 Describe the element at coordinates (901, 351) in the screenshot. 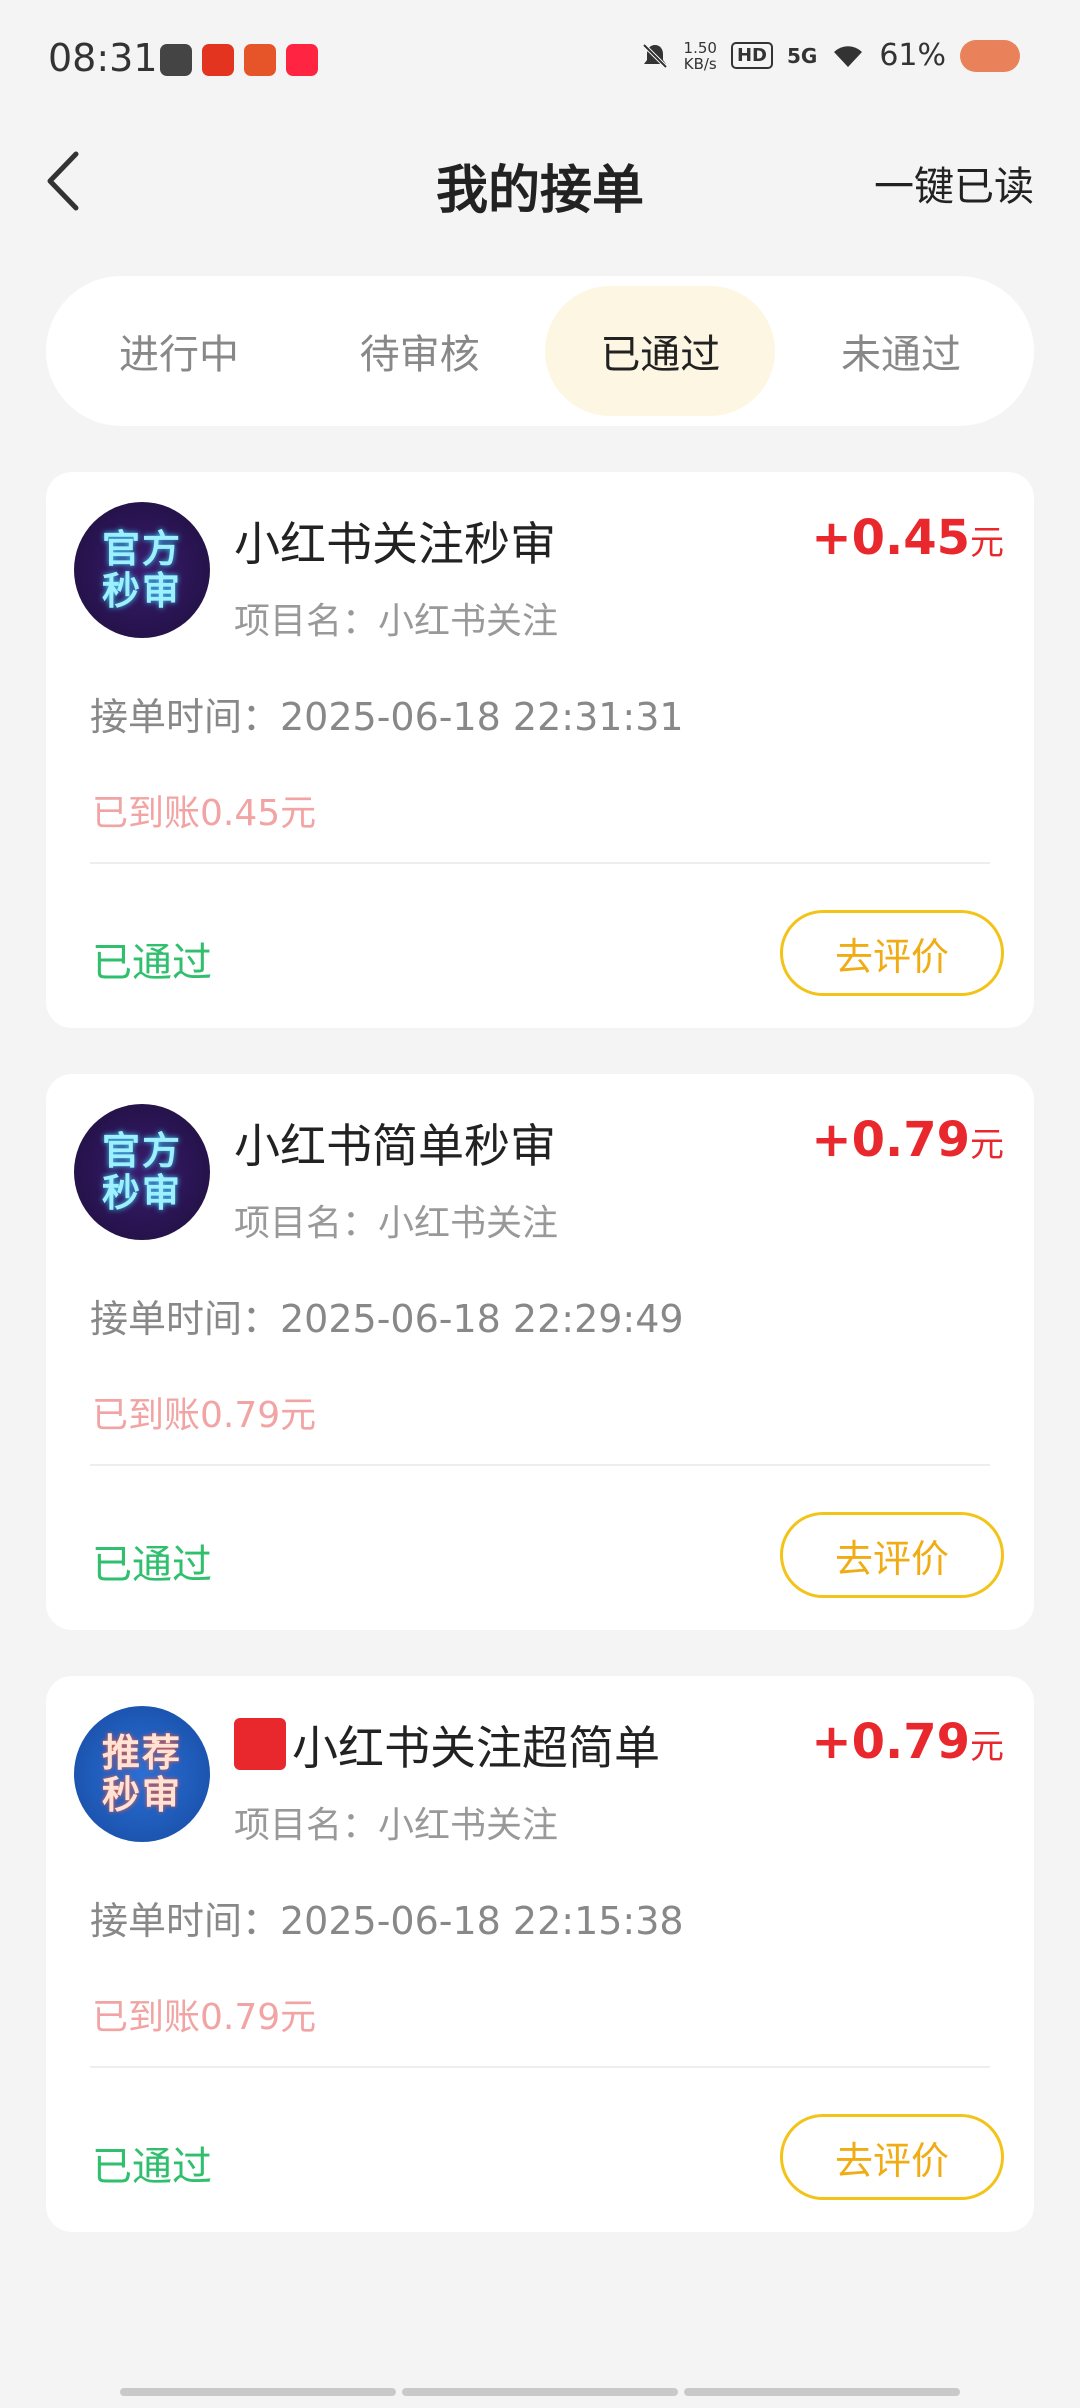

I see `tab-rejected: 未通过` at that location.